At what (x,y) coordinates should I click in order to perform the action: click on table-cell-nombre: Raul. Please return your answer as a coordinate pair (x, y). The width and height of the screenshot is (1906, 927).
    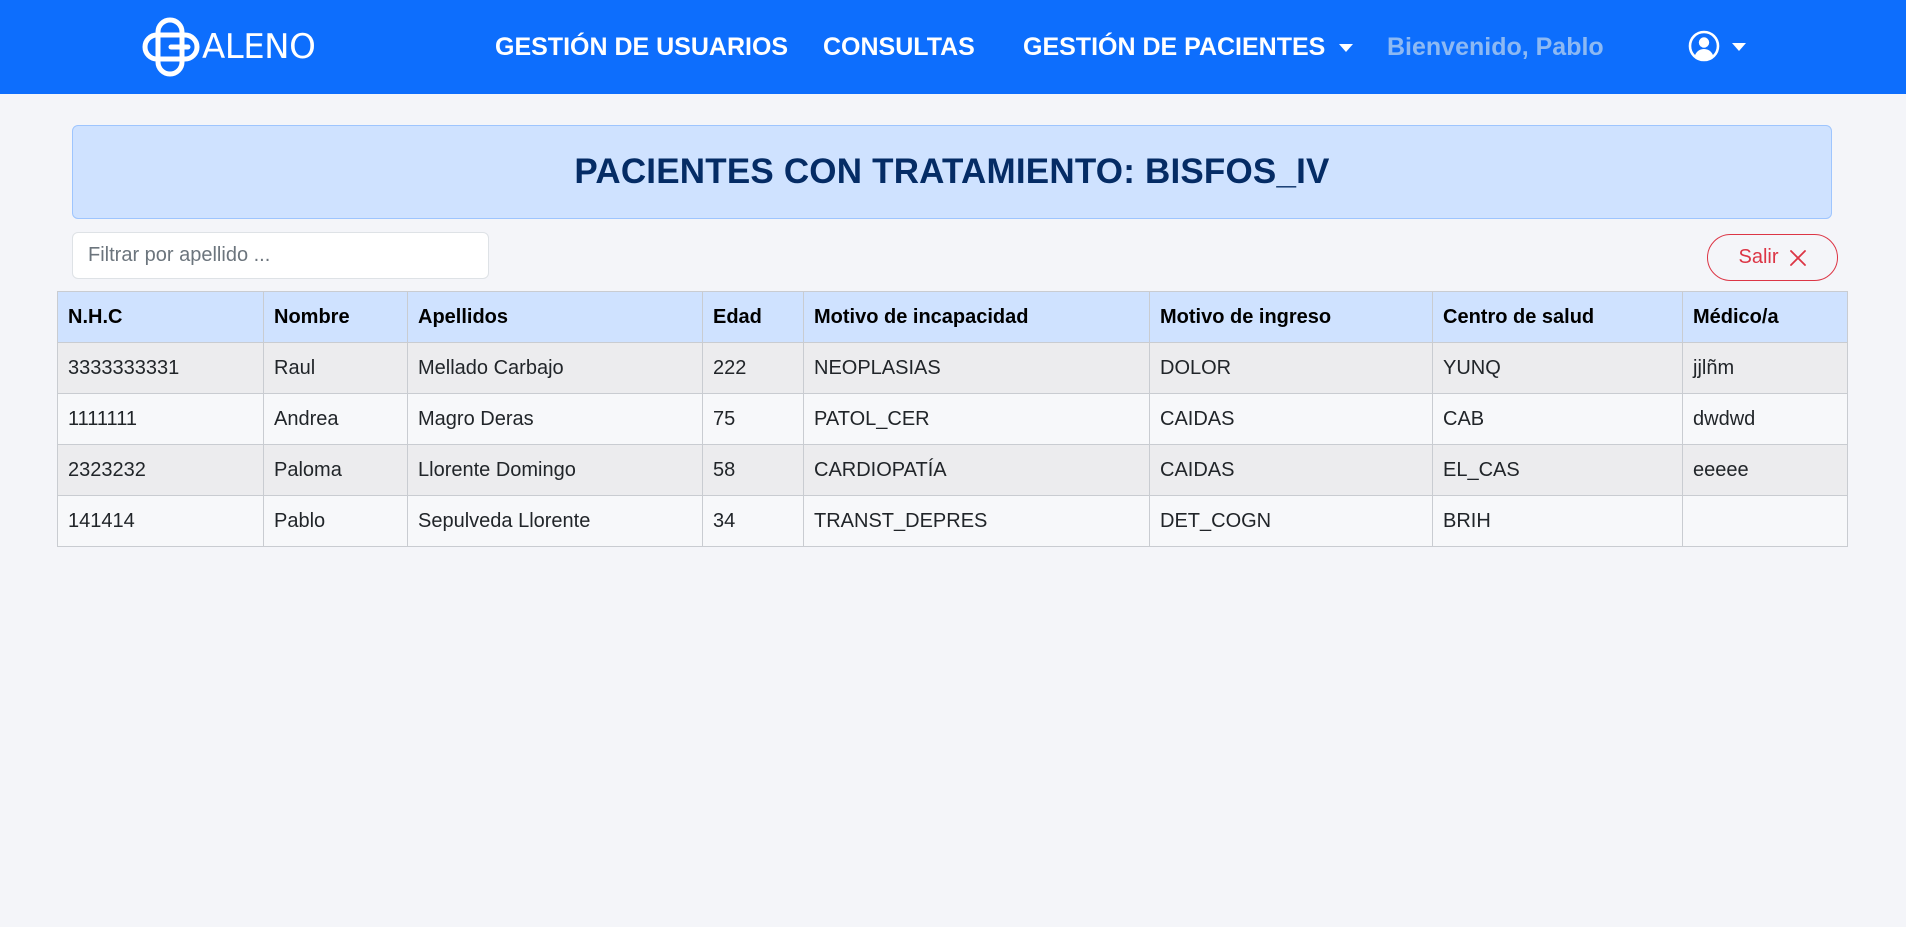
    Looking at the image, I should click on (335, 368).